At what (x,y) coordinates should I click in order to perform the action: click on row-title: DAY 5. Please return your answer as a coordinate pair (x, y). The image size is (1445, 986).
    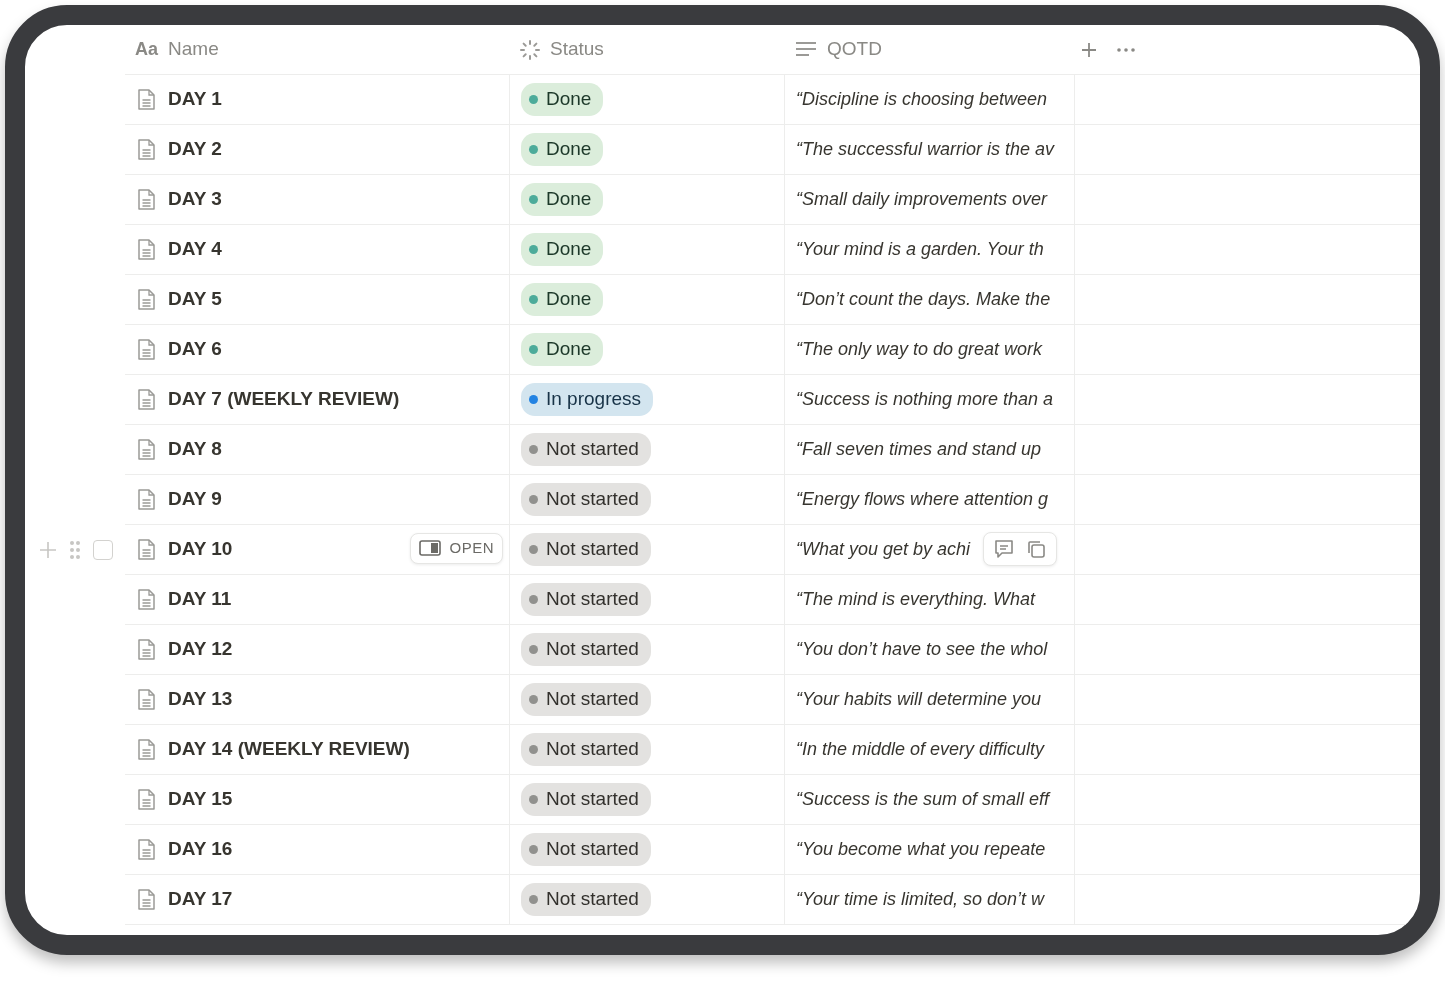
    Looking at the image, I should click on (195, 299).